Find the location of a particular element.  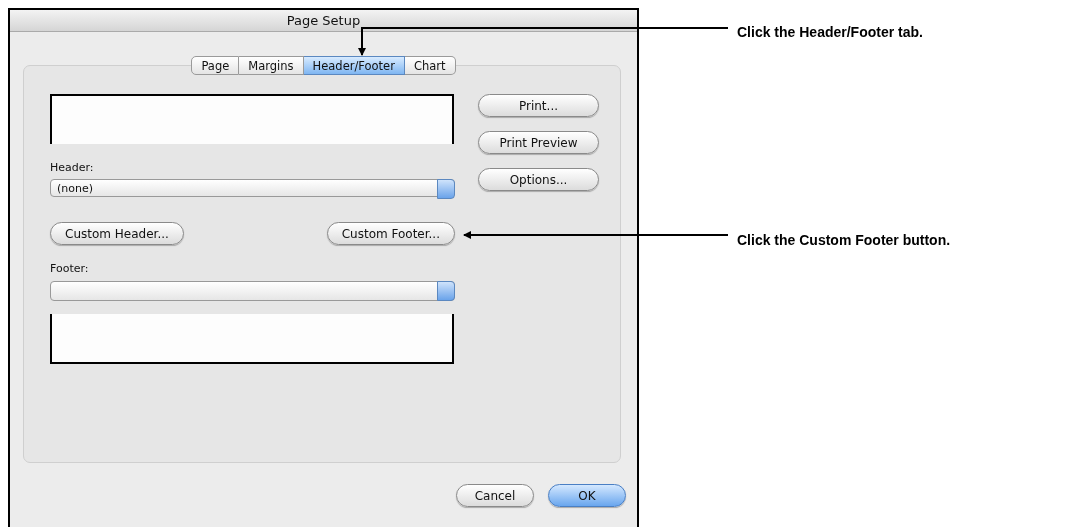

header-label: Header: is located at coordinates (72, 168).